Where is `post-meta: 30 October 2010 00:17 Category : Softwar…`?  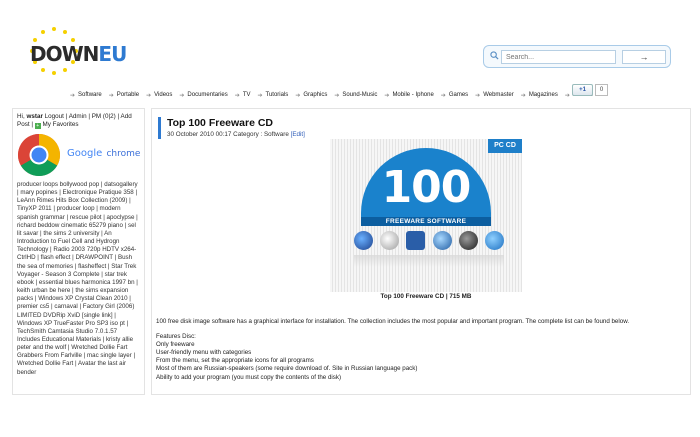 post-meta: 30 October 2010 00:17 Category : Softwar… is located at coordinates (236, 134).